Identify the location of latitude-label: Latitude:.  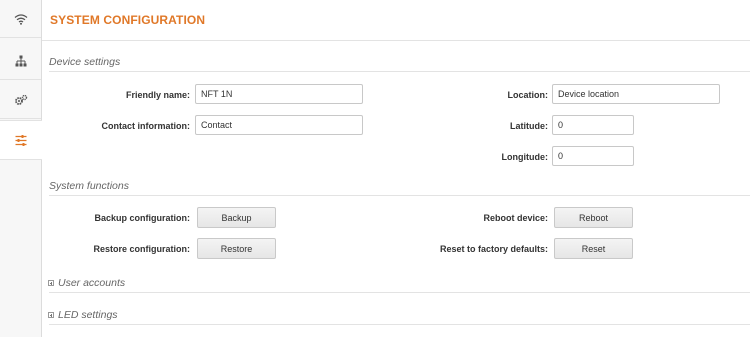
(529, 126).